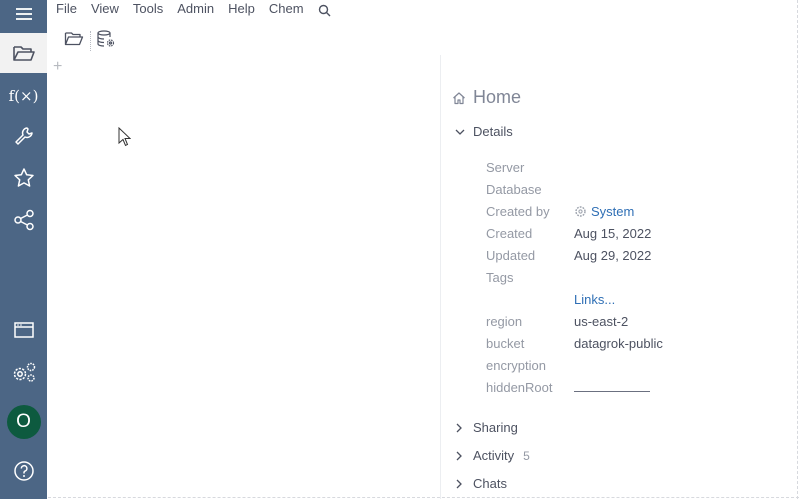  I want to click on prop-value-created-by: System, so click(604, 212).